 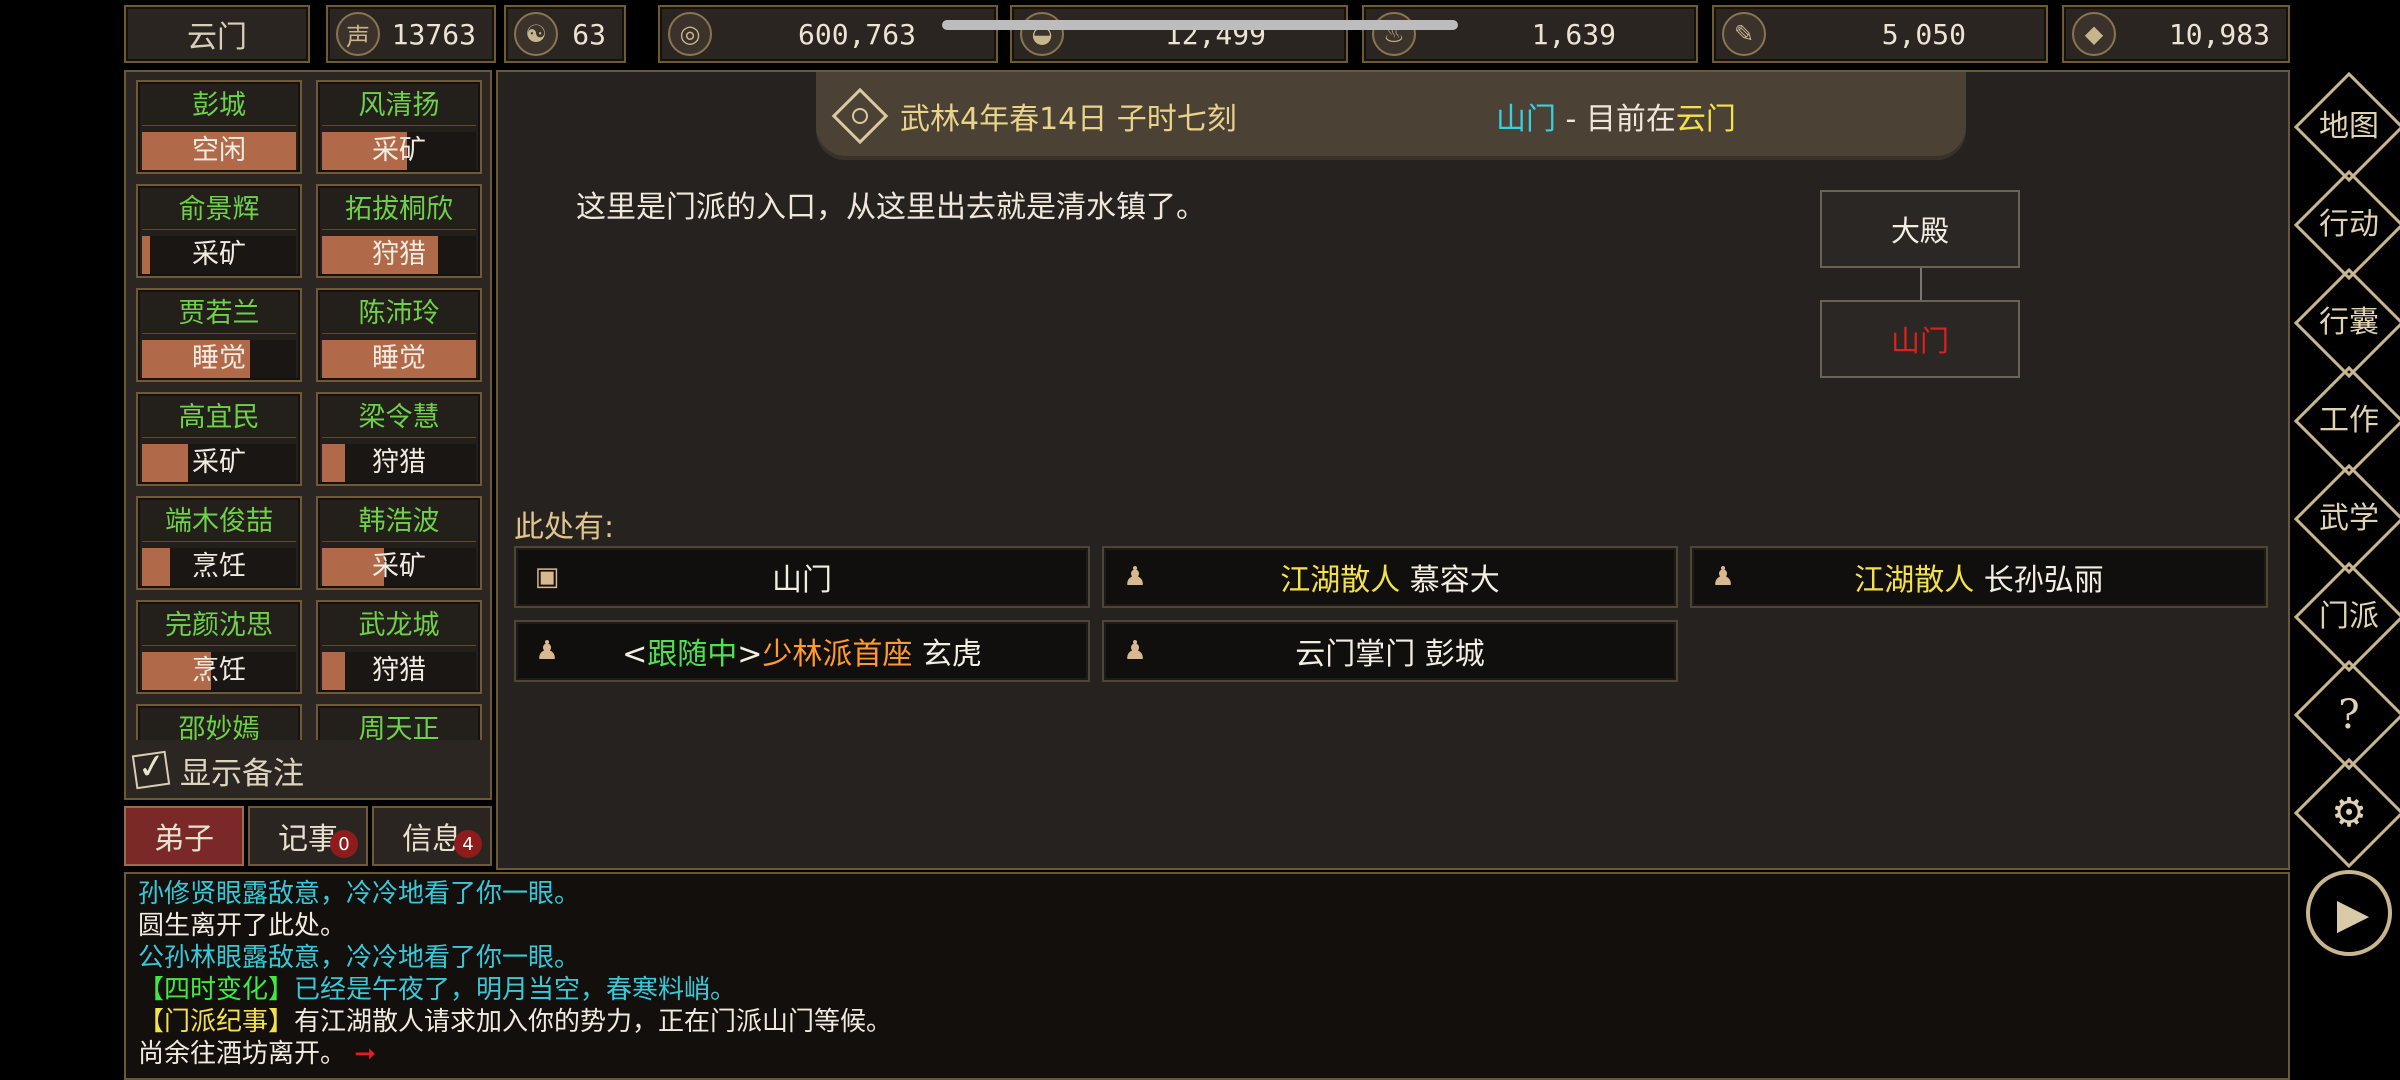 I want to click on menu-label: 门派, so click(x=2349, y=616).